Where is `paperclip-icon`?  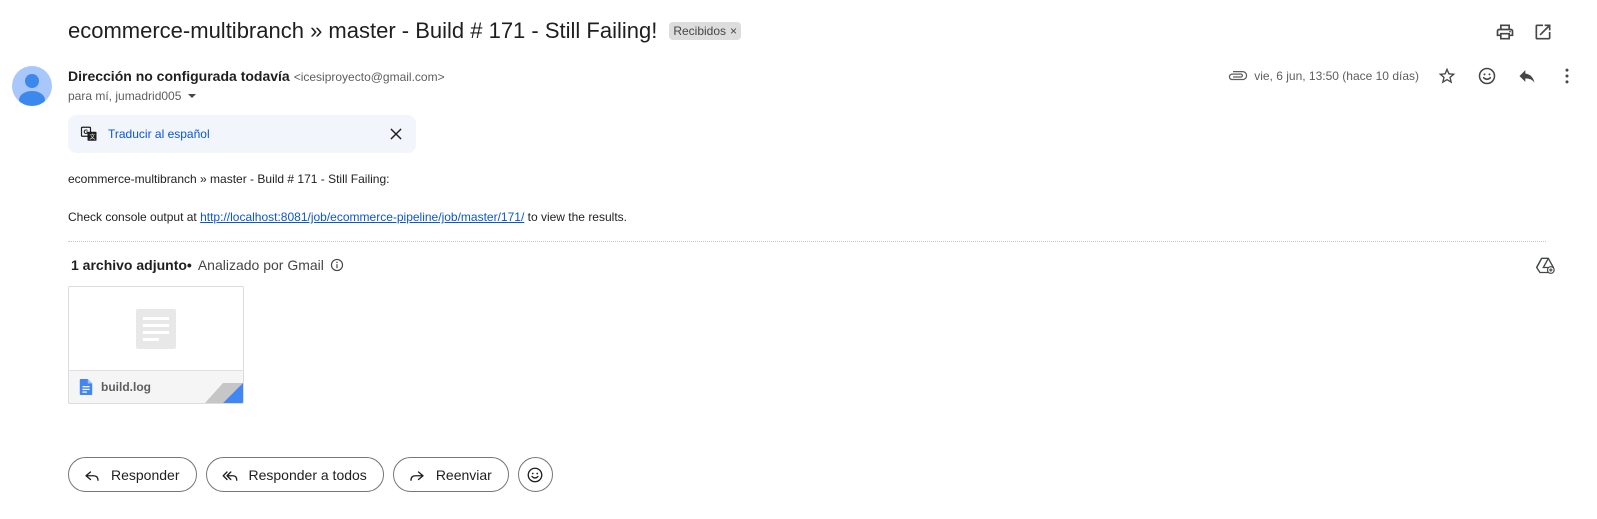
paperclip-icon is located at coordinates (1238, 76).